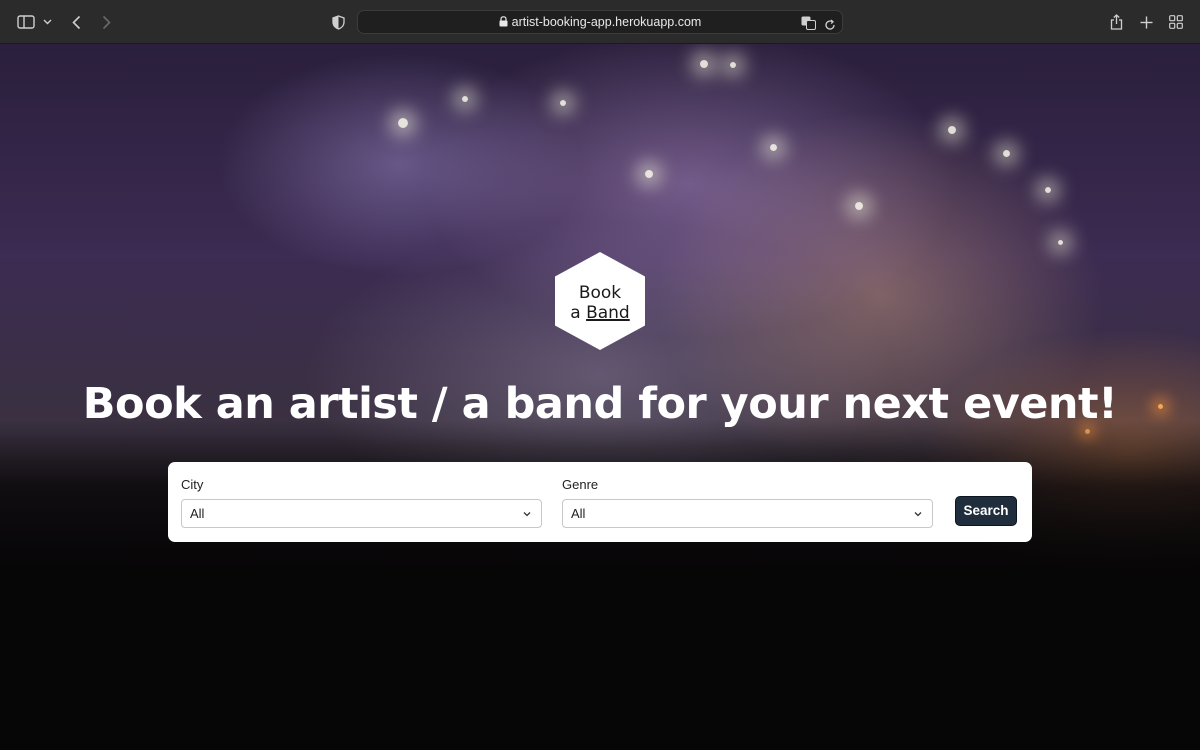 This screenshot has height=750, width=1200. I want to click on logo-line2: a Band, so click(600, 313).